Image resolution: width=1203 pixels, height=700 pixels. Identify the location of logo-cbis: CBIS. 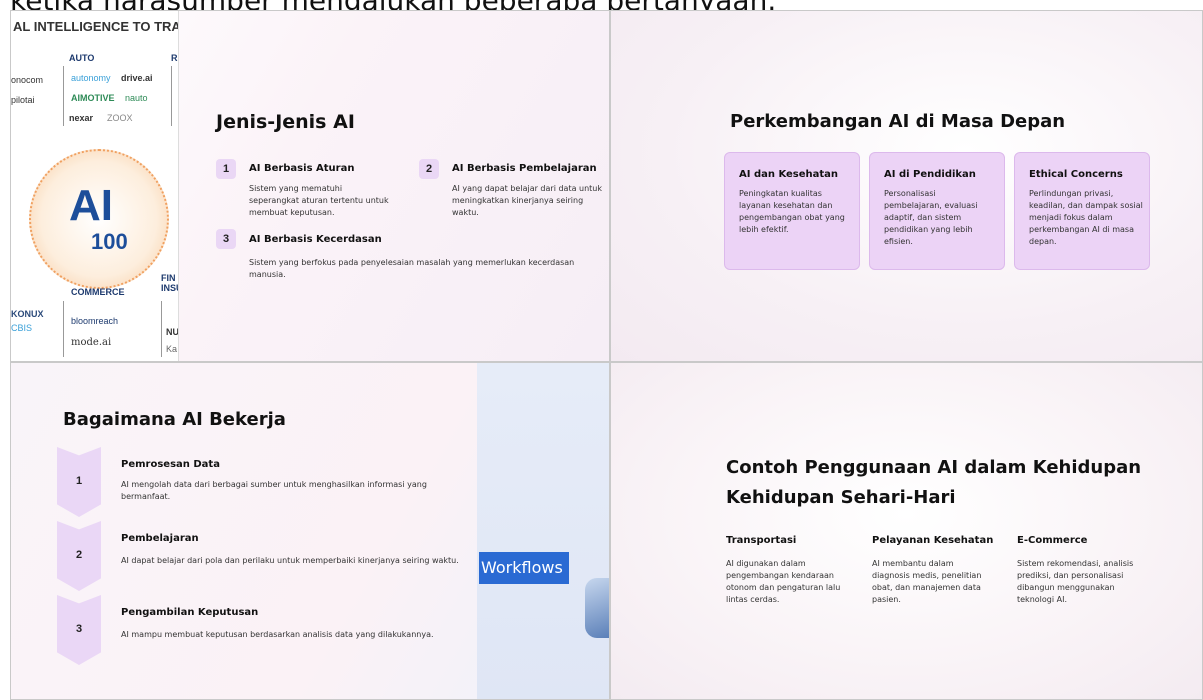
(22, 328).